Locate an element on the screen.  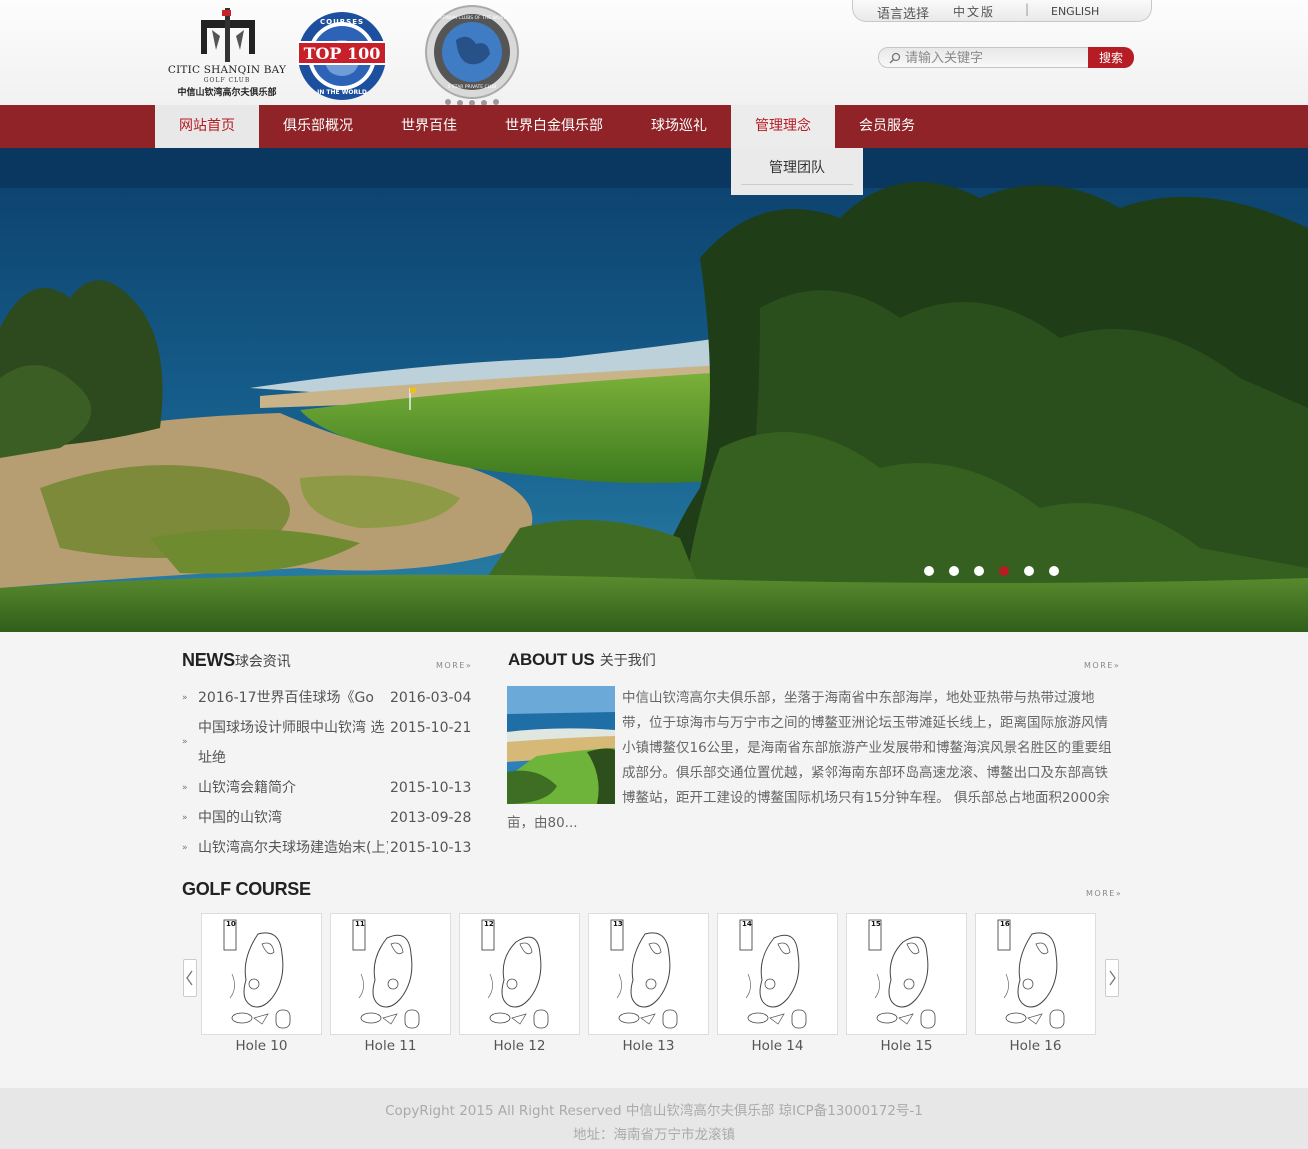
hole-card: 12 is located at coordinates (519, 974).